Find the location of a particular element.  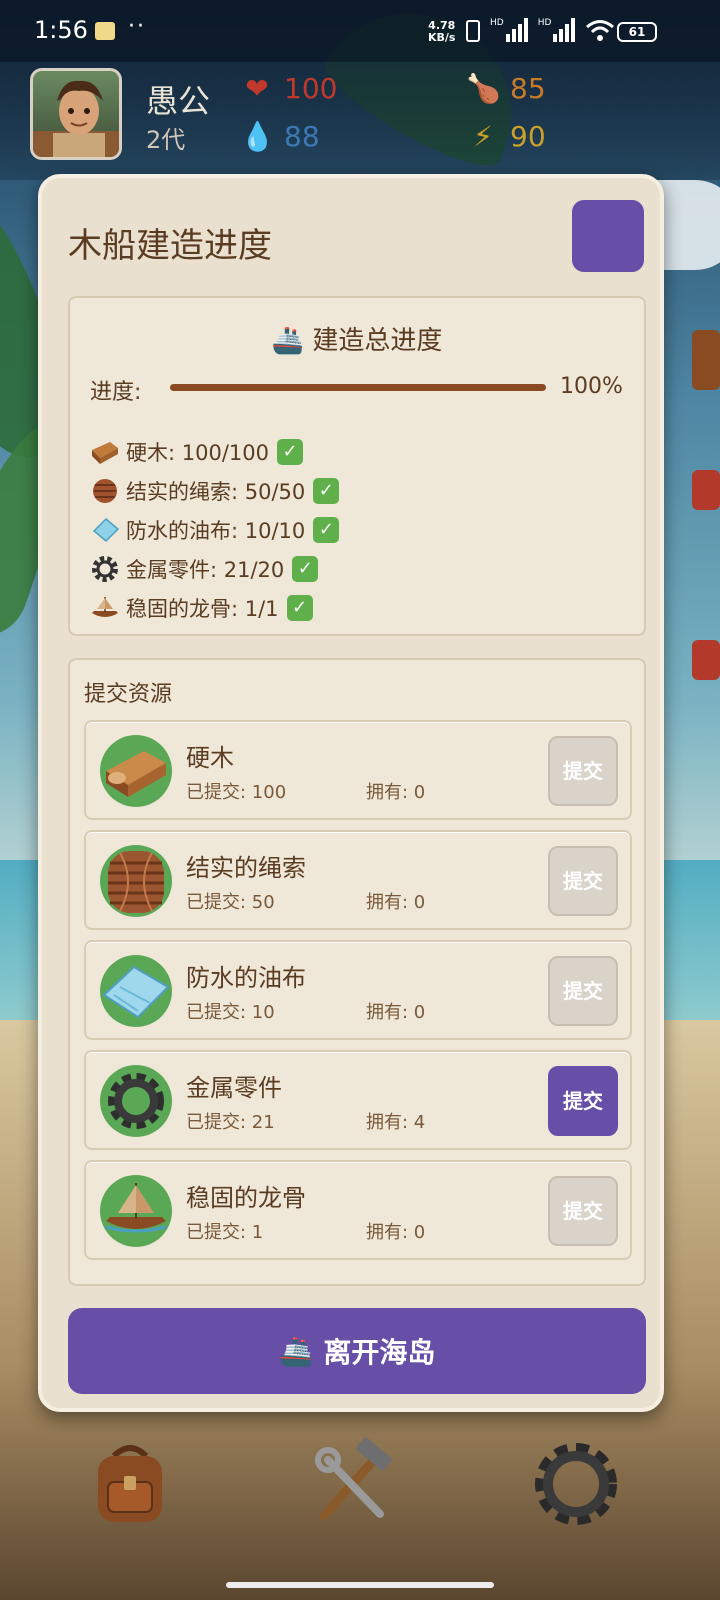

status-bar: 1:56 ·· 4.78 KB/s HD HD 61 is located at coordinates (360, 31).